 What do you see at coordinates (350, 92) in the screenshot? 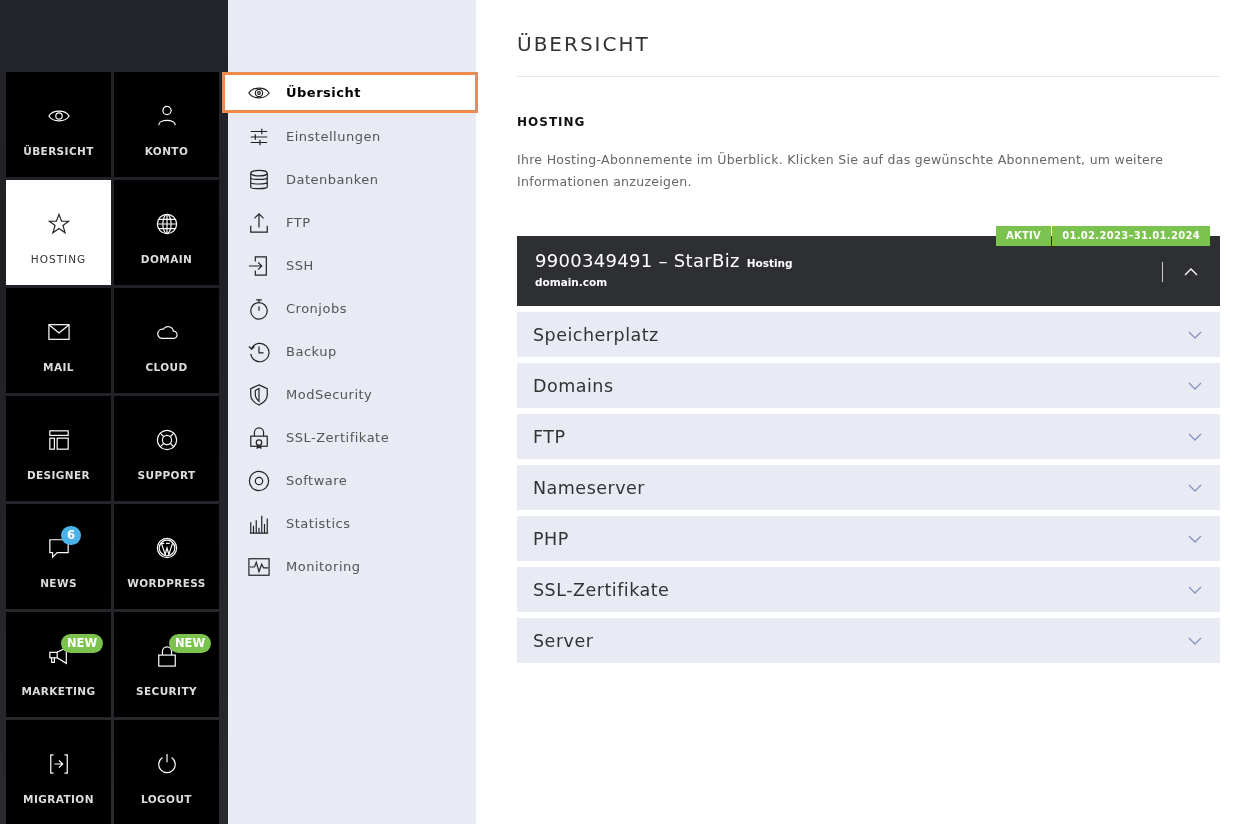
I see `submenu-item: Übersicht` at bounding box center [350, 92].